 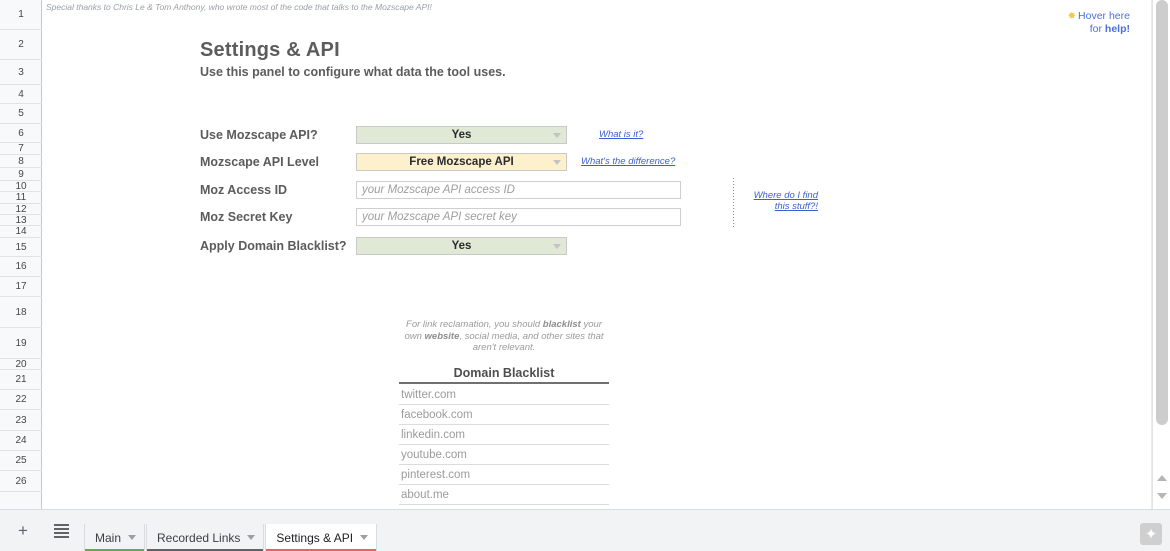 I want to click on text-input-2: your Mozscape API access ID, so click(x=518, y=190).